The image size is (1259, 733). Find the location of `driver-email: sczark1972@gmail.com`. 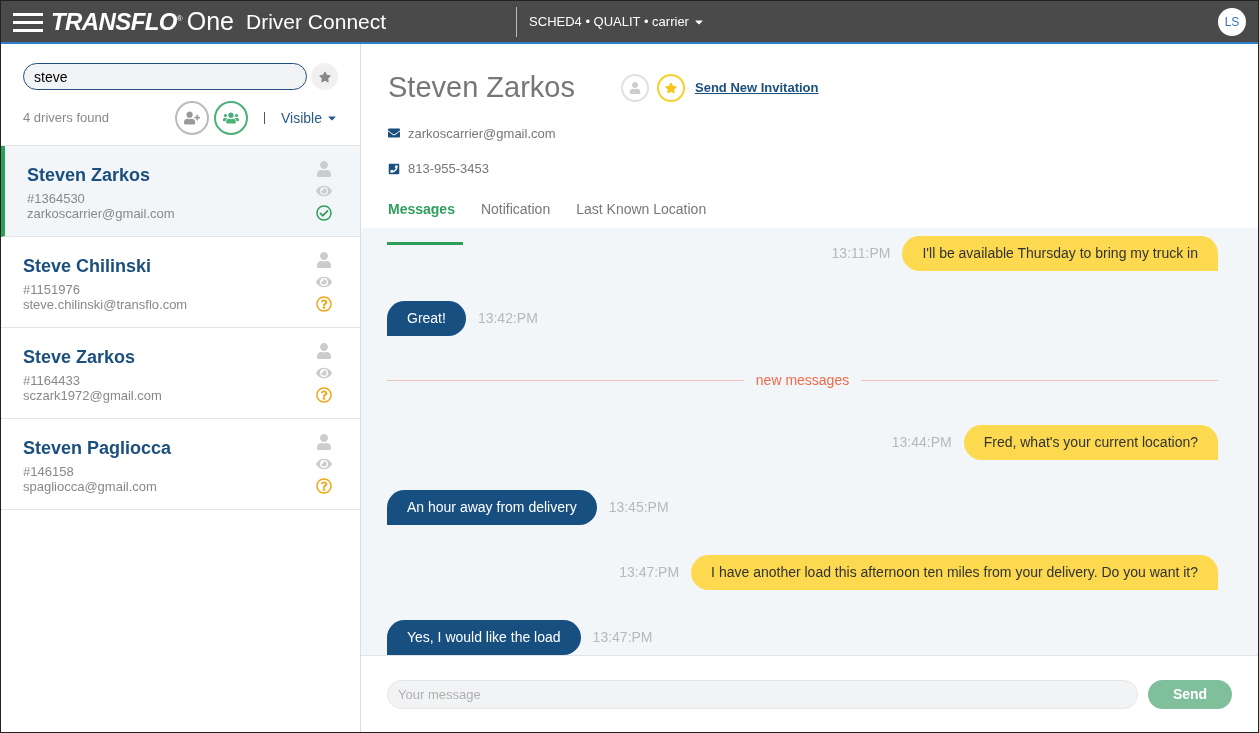

driver-email: sczark1972@gmail.com is located at coordinates (93, 395).